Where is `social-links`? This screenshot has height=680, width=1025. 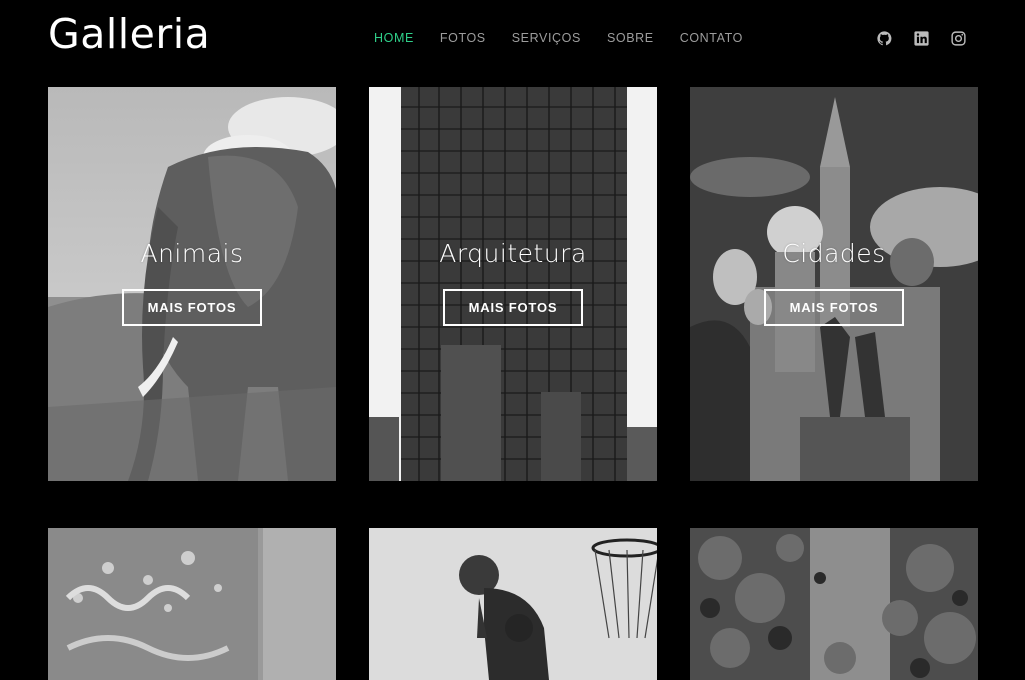 social-links is located at coordinates (921, 38).